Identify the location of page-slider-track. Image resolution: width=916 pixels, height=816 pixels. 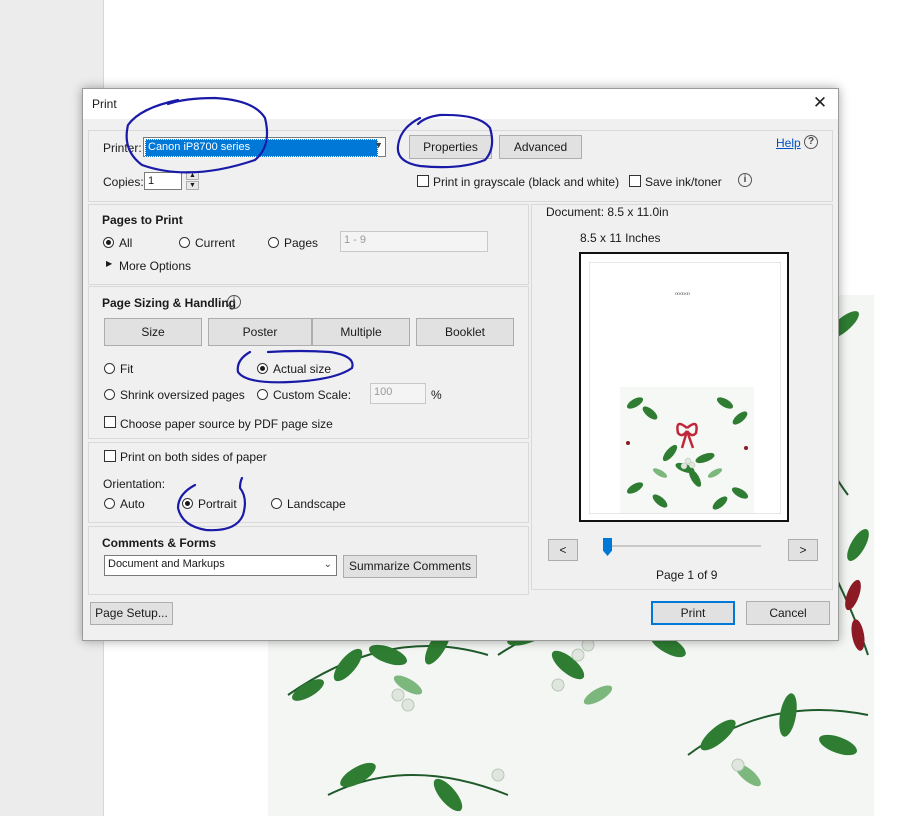
(683, 546).